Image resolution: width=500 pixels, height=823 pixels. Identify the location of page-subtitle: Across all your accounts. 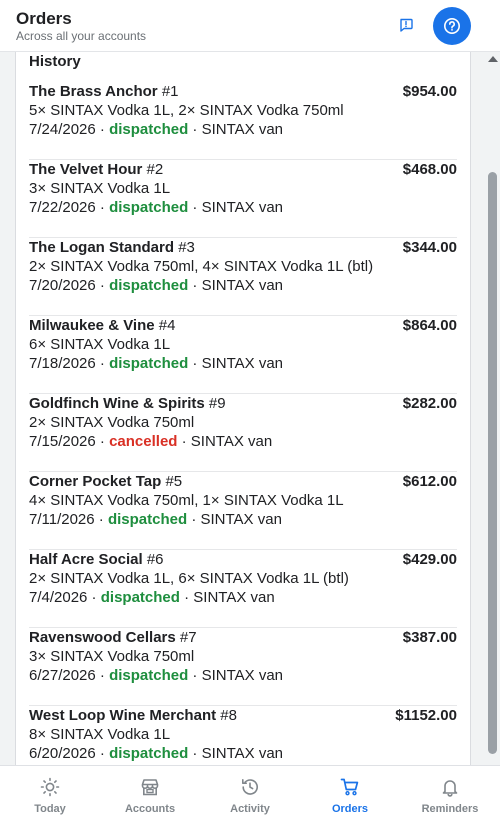
(81, 36).